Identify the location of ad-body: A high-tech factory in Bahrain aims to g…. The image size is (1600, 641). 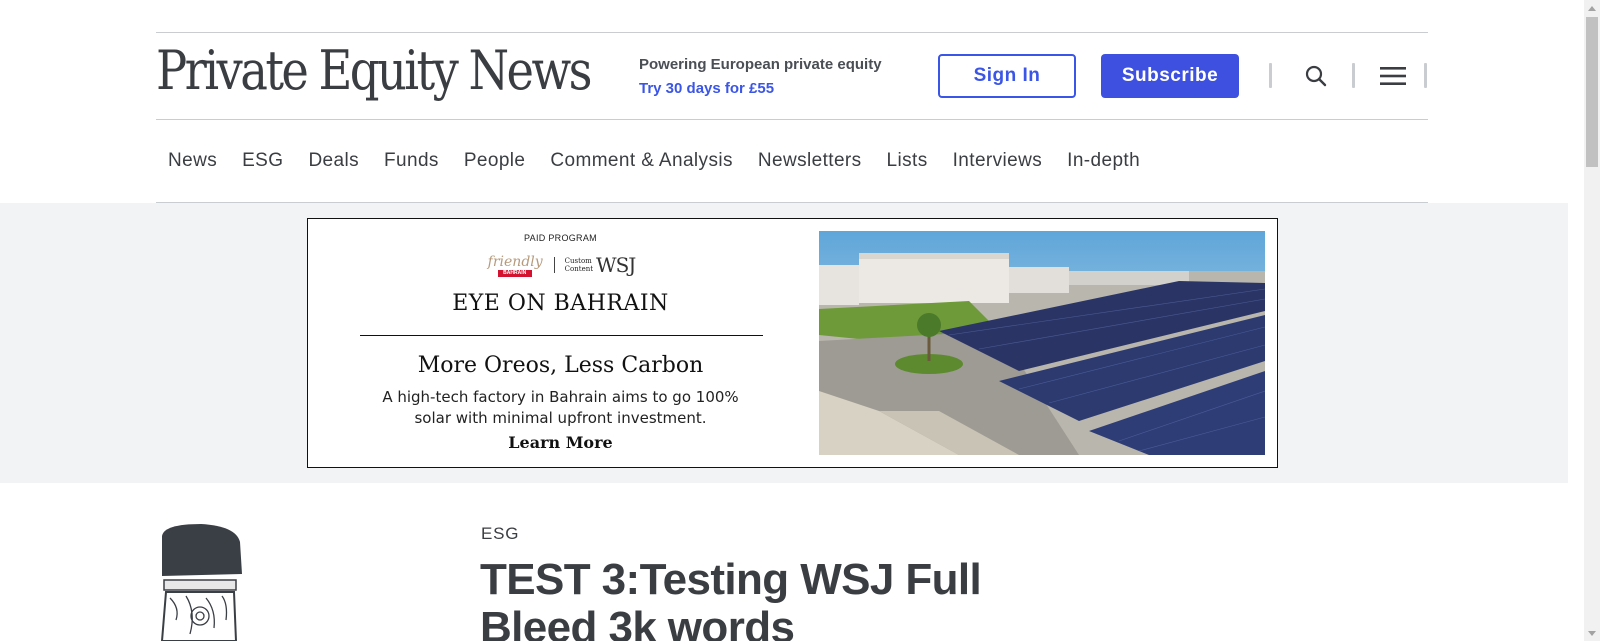
(560, 407).